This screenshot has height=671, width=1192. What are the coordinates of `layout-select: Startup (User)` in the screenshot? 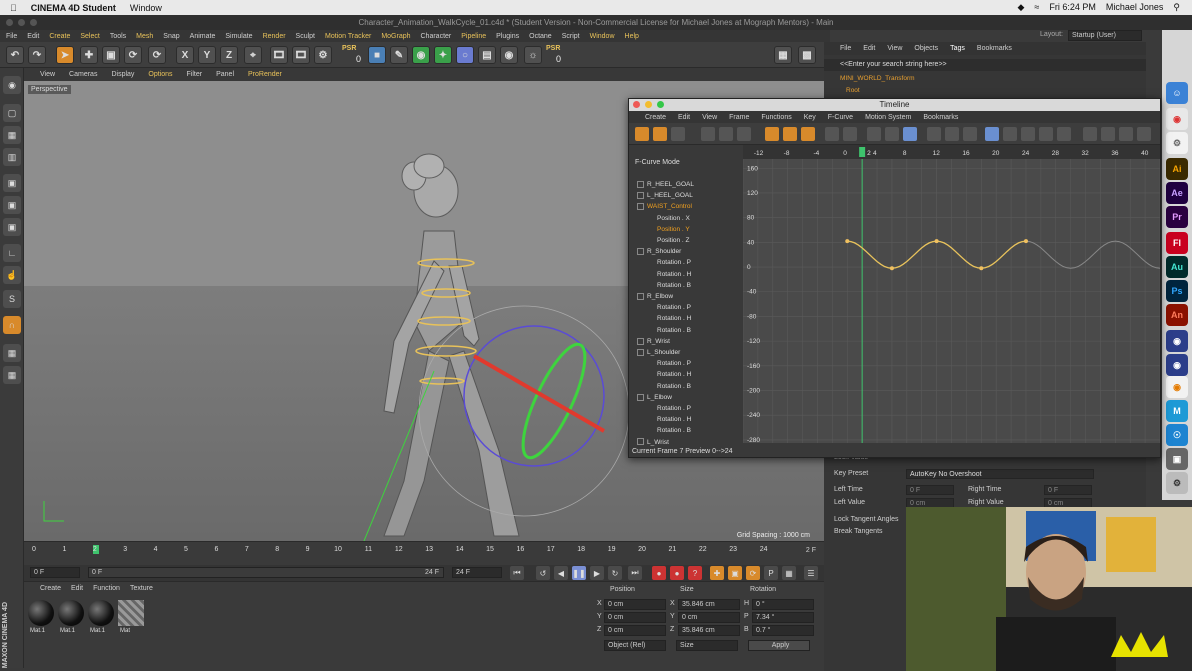 It's located at (1105, 35).